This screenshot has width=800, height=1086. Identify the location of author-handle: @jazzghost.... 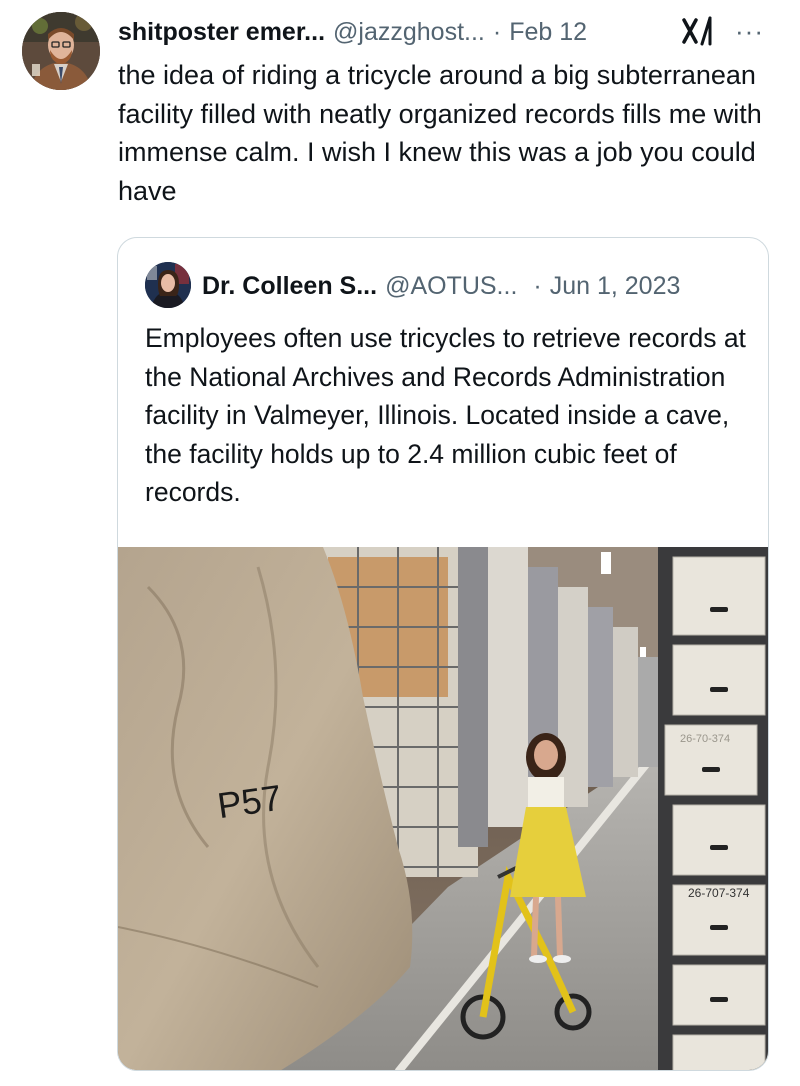
(409, 32).